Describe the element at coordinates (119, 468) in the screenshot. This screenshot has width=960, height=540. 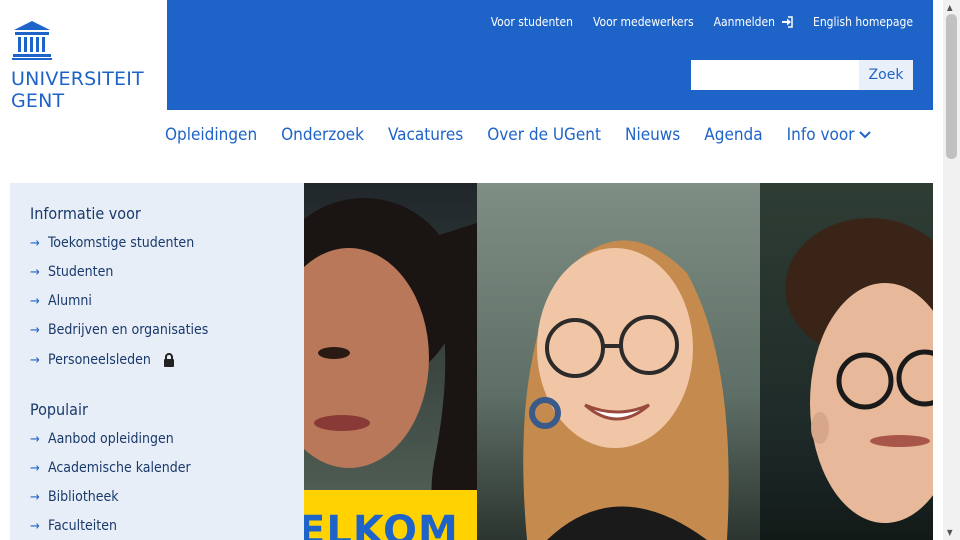
I see `sidebar-item-label: Academische kalender` at that location.